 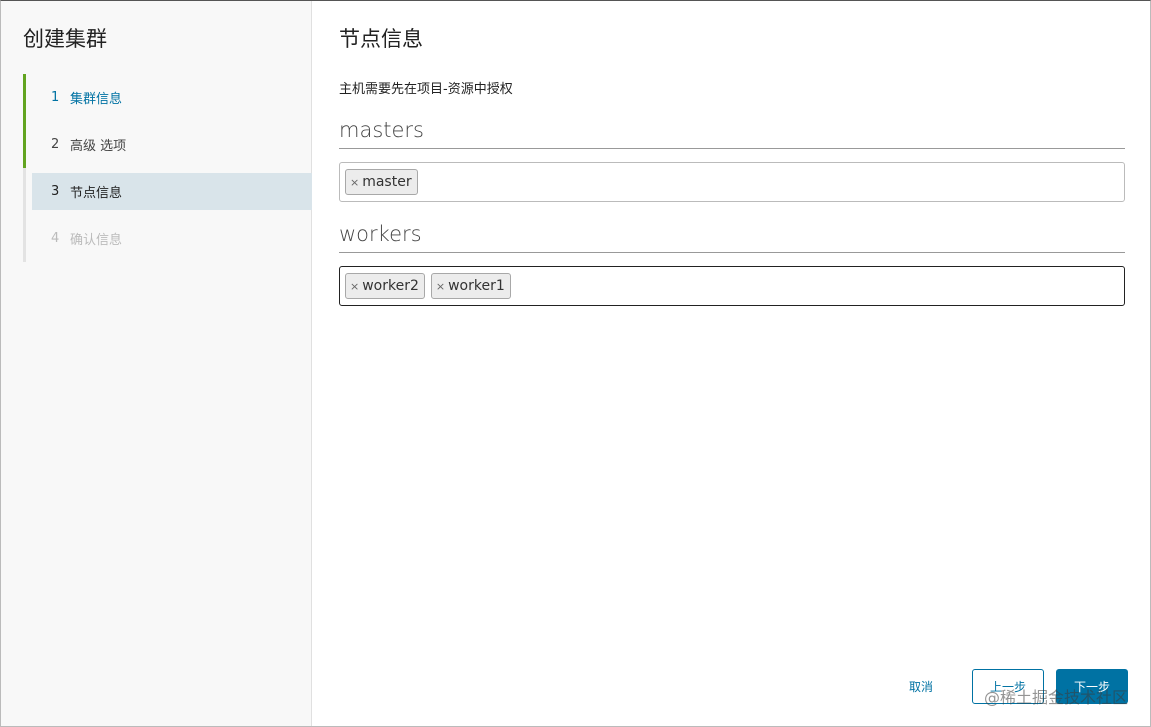 What do you see at coordinates (96, 240) in the screenshot?
I see `step-label: 确认信息` at bounding box center [96, 240].